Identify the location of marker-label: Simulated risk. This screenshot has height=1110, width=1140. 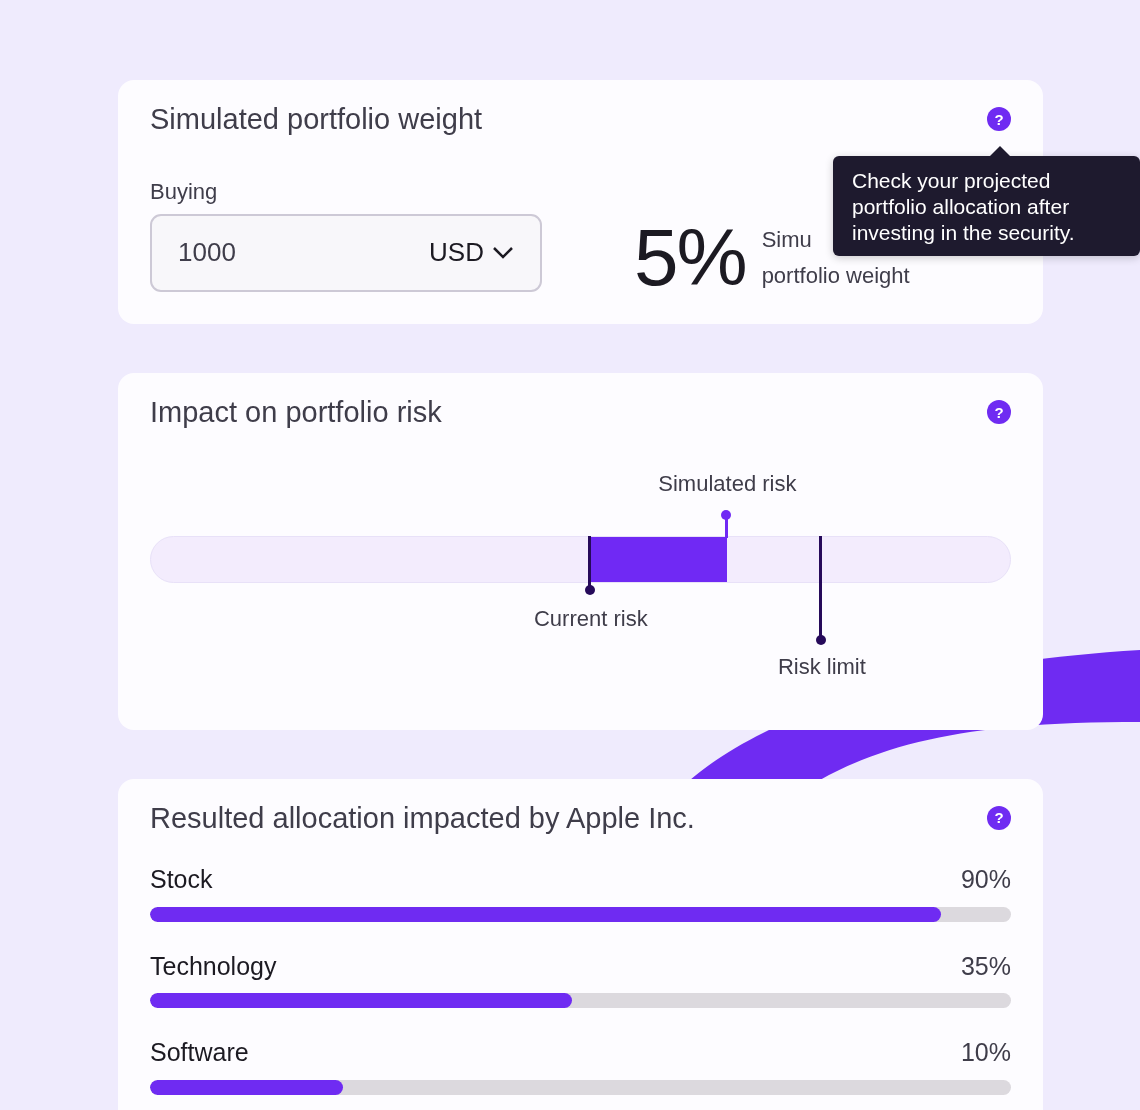
(727, 483).